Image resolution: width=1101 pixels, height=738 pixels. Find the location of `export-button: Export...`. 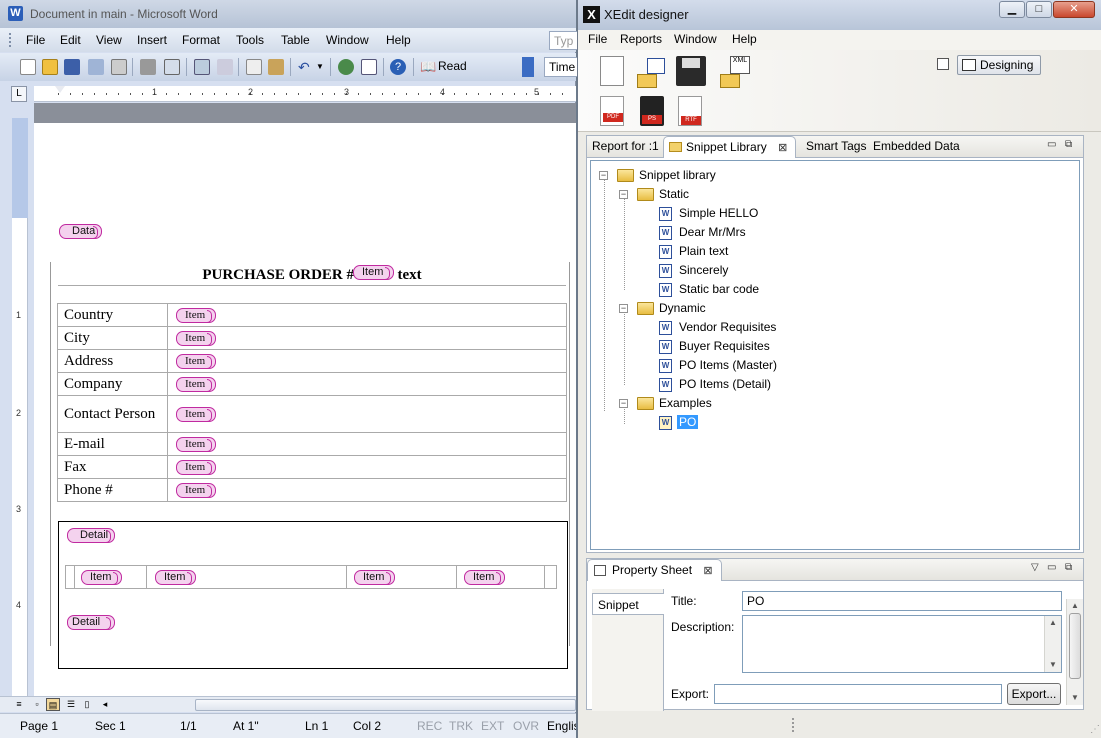

export-button: Export... is located at coordinates (1034, 694).